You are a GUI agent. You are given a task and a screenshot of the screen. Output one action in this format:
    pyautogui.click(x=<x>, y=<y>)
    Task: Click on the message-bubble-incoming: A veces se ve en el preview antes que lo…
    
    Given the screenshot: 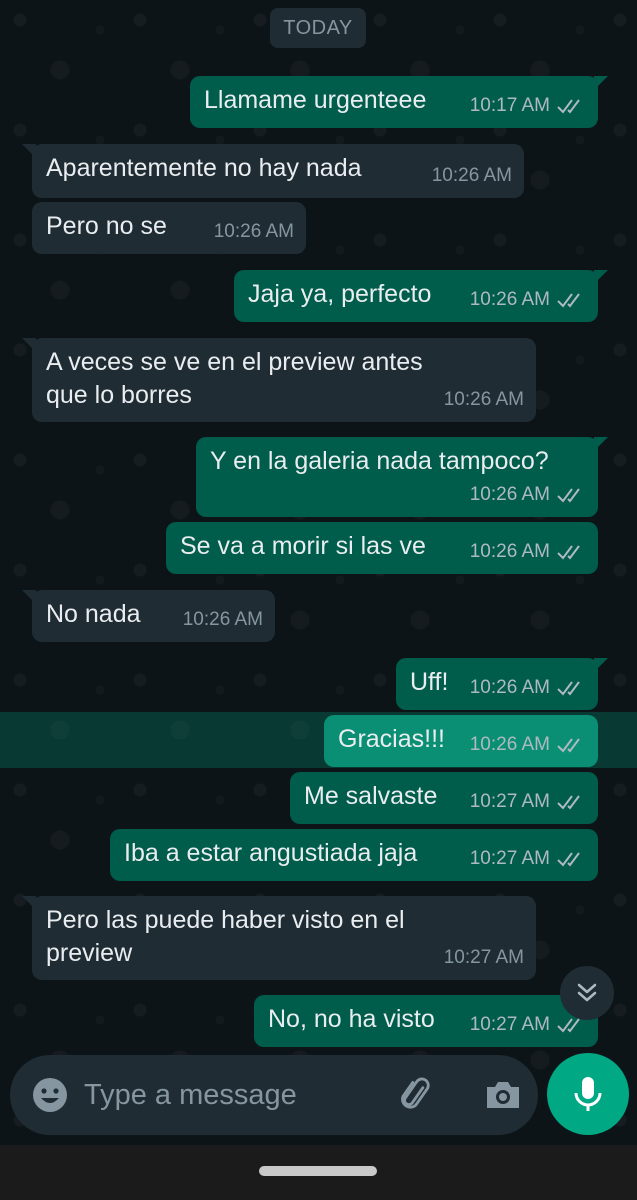 What is the action you would take?
    pyautogui.click(x=279, y=380)
    